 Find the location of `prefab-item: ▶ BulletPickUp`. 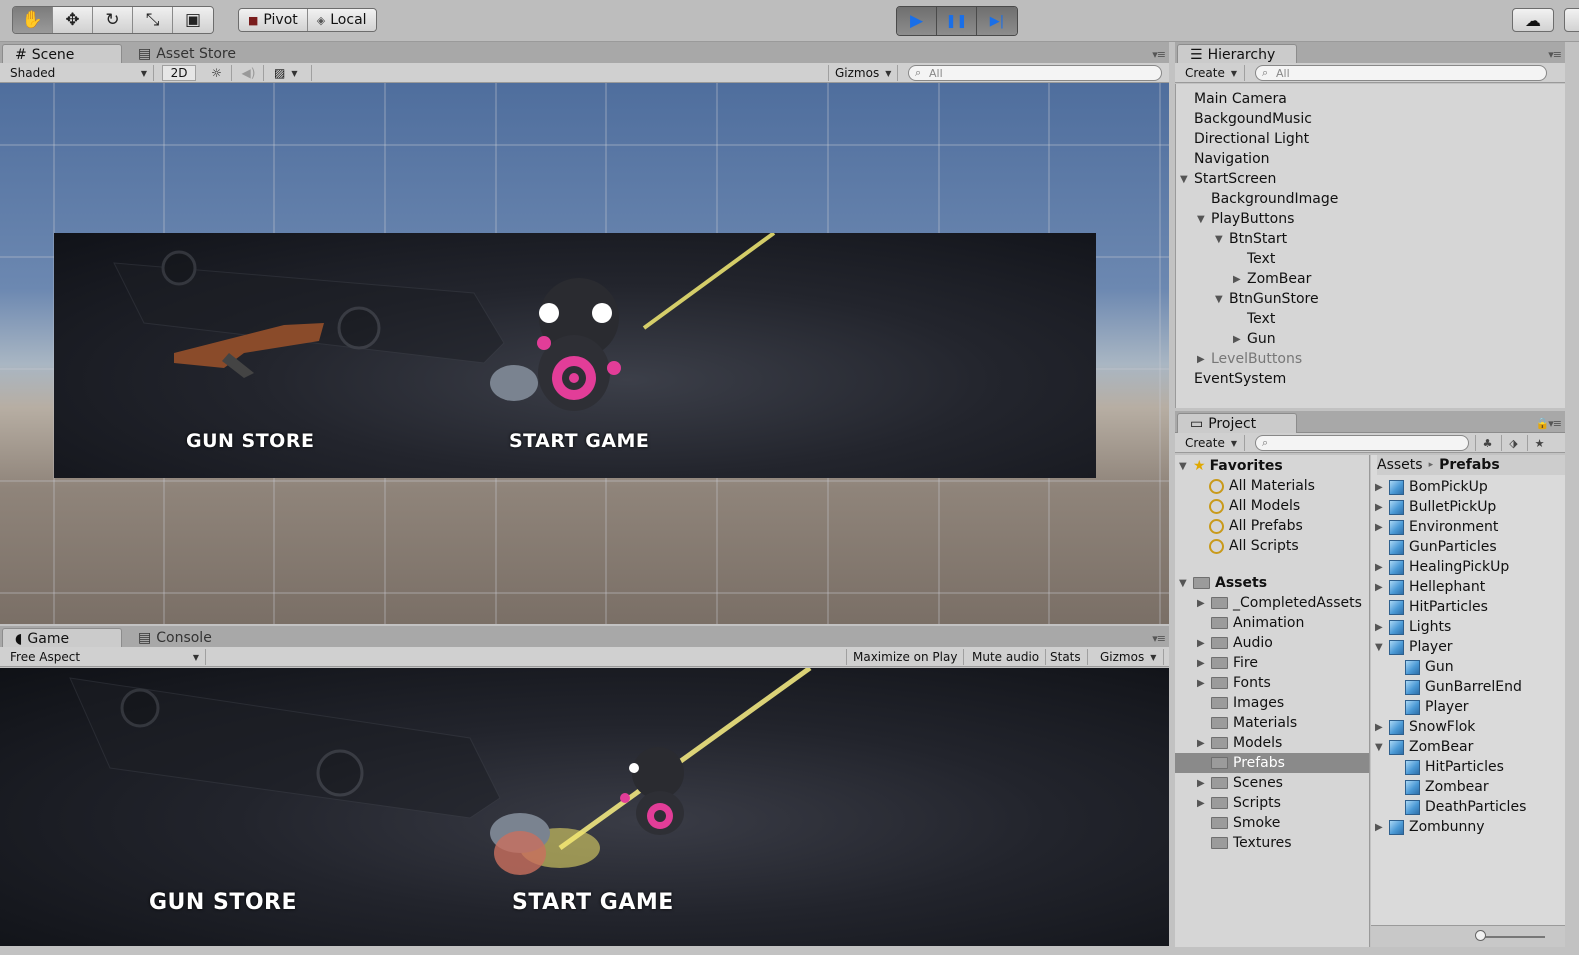

prefab-item: ▶ BulletPickUp is located at coordinates (1435, 507).